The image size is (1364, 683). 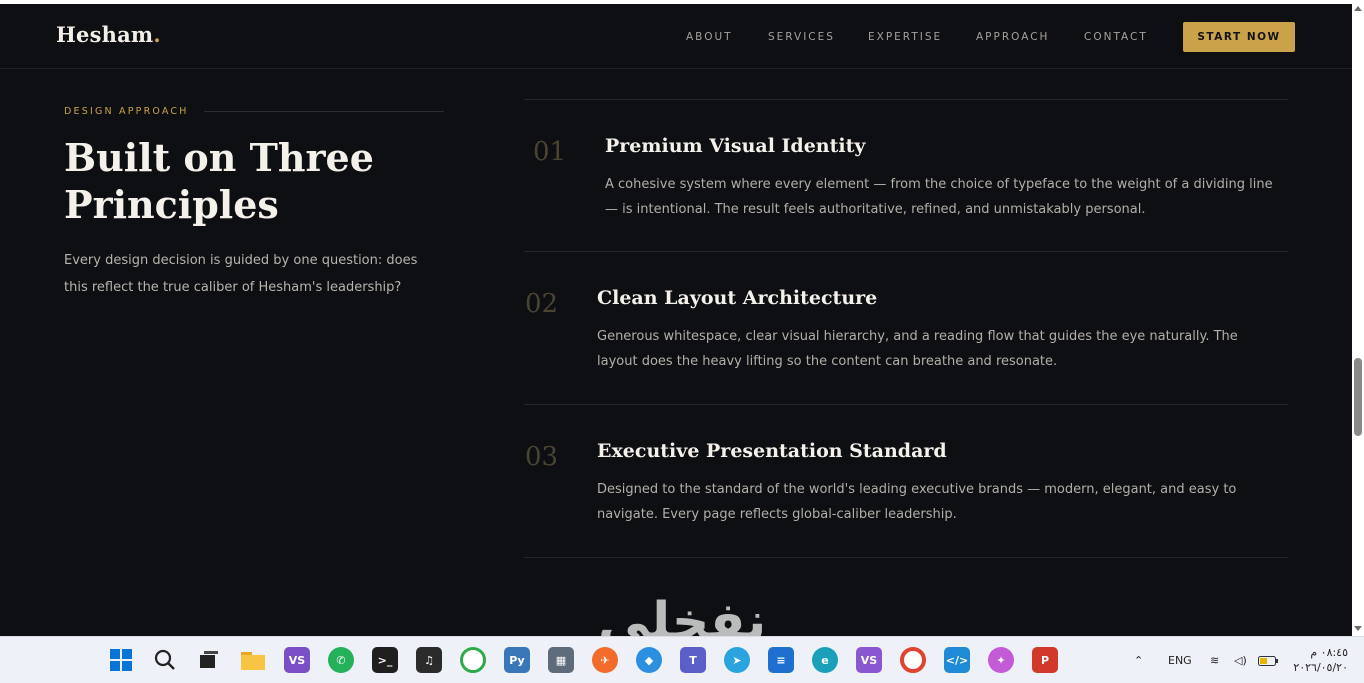 What do you see at coordinates (772, 451) in the screenshot?
I see `principle-title: Executive Presentation Standard` at bounding box center [772, 451].